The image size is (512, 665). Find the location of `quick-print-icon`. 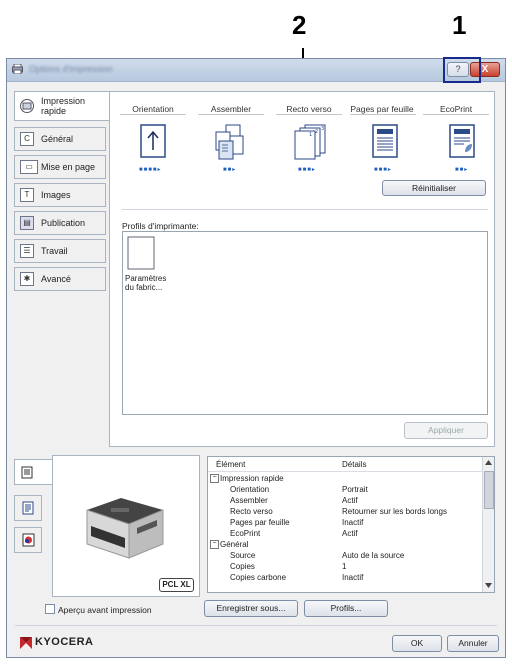

quick-print-icon is located at coordinates (27, 106).